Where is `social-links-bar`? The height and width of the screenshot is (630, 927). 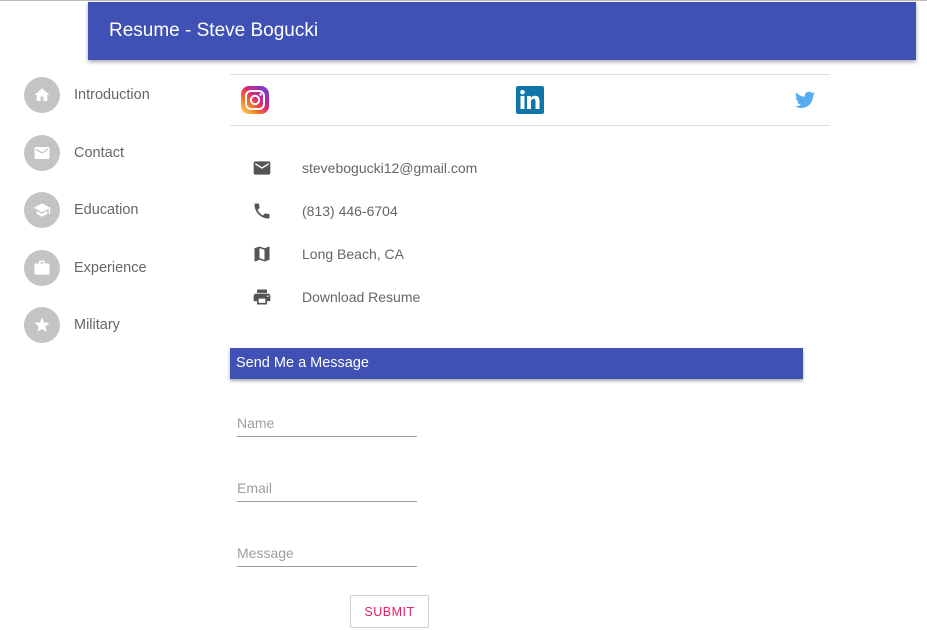 social-links-bar is located at coordinates (530, 100).